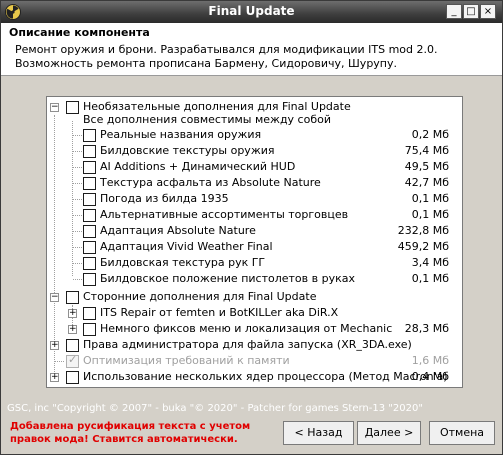  What do you see at coordinates (430, 376) in the screenshot?
I see `tree-item-size: 0,4 Мб` at bounding box center [430, 376].